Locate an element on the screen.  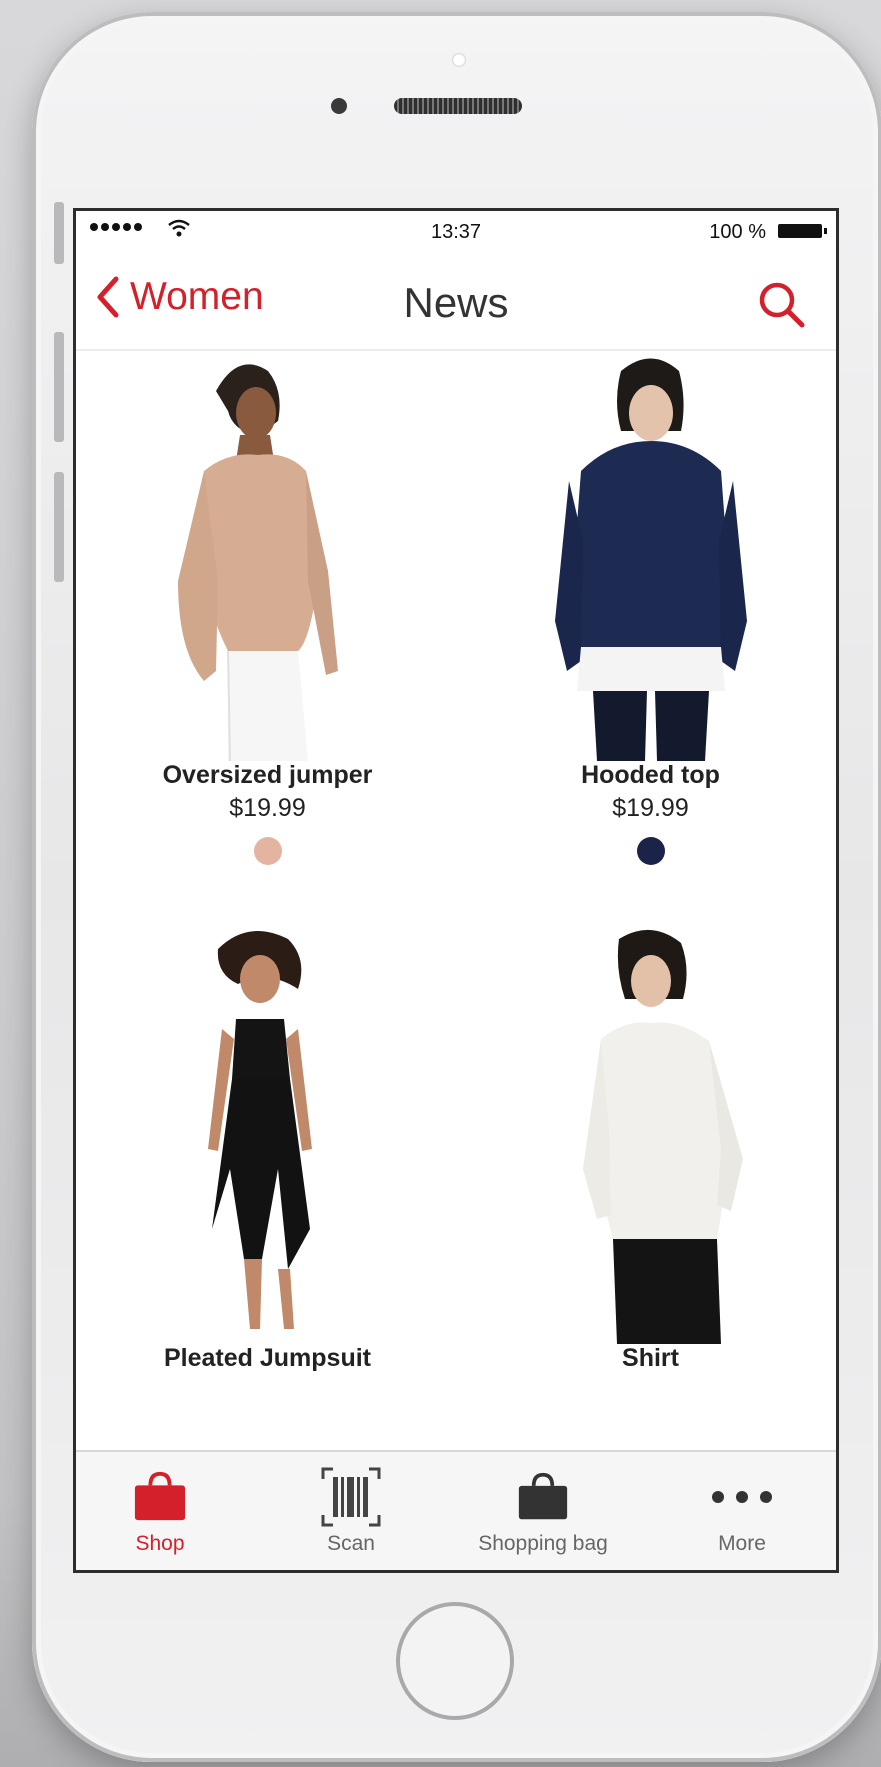
tab-more: More is located at coordinates (742, 1509).